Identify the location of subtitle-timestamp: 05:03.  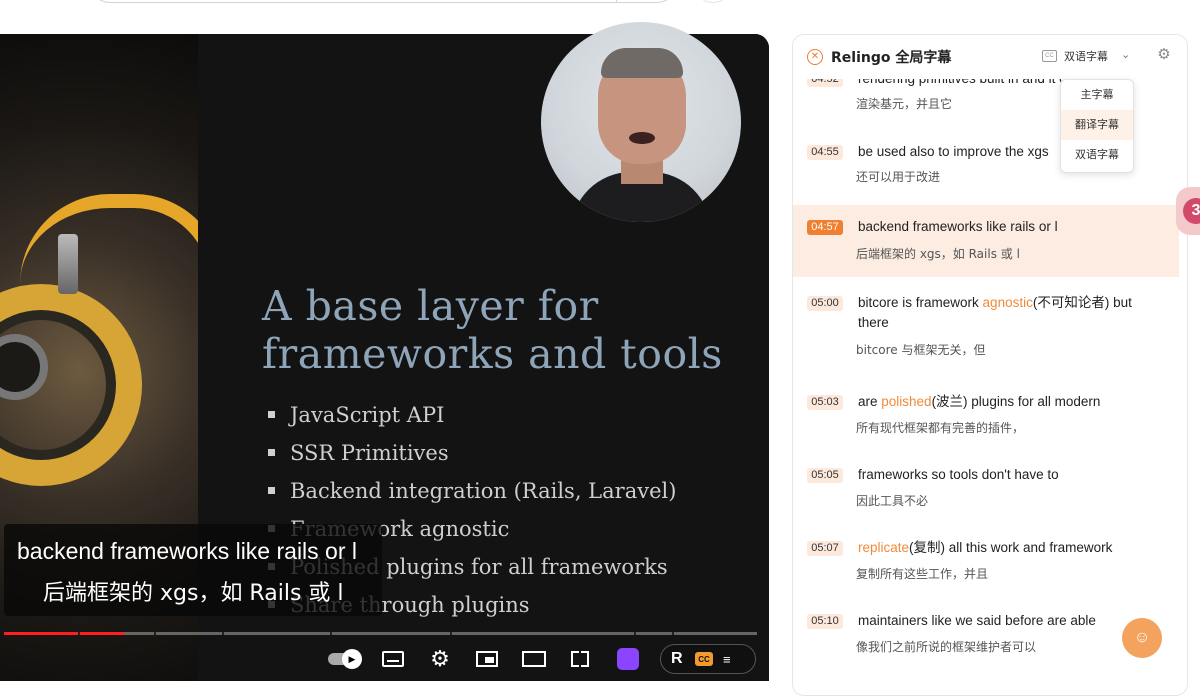
(825, 402).